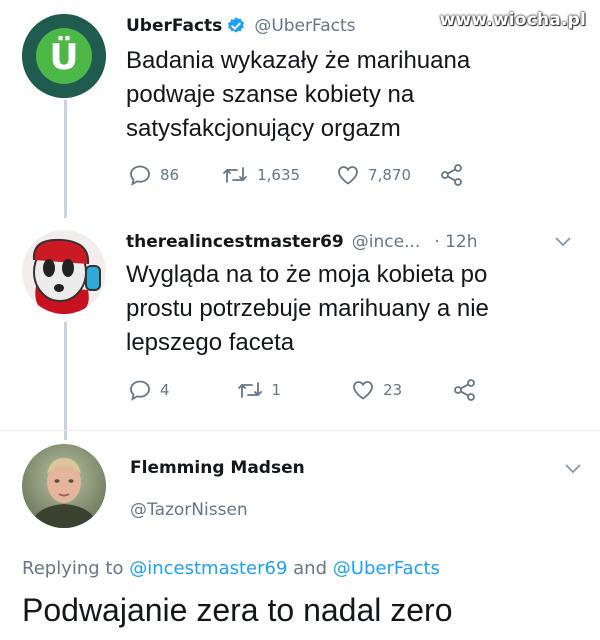  What do you see at coordinates (307, 274) in the screenshot?
I see `tweet-text-line: Wygląda na to że moja kobieta po` at bounding box center [307, 274].